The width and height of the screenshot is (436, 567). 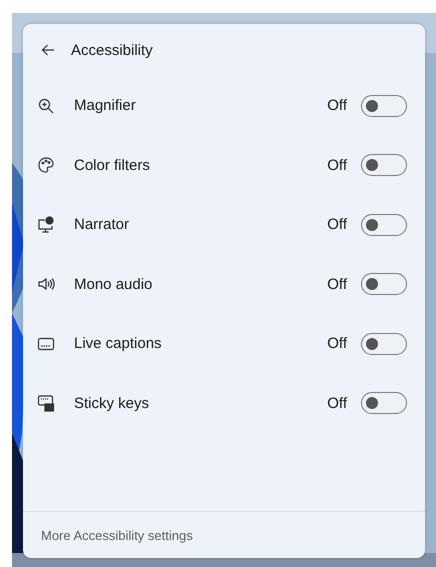 What do you see at coordinates (105, 105) in the screenshot?
I see `setting-label: Magnifier` at bounding box center [105, 105].